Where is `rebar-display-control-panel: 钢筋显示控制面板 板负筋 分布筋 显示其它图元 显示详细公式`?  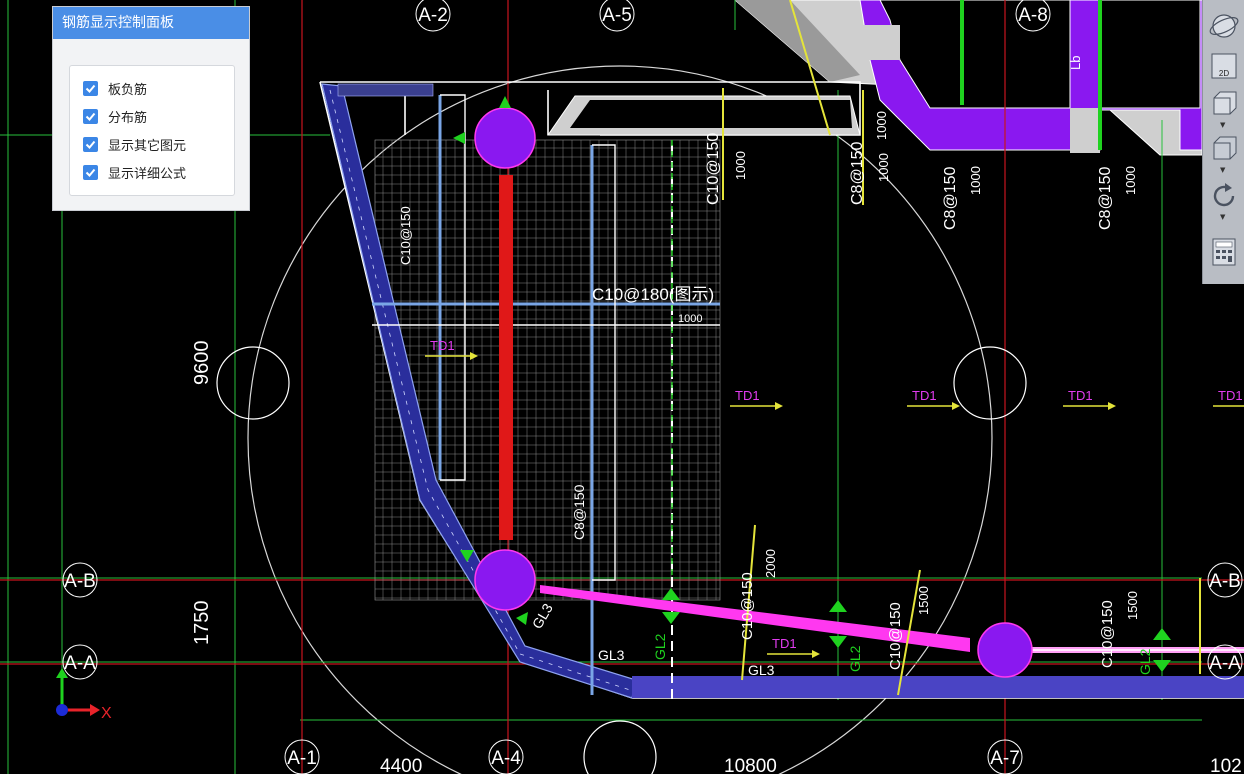 rebar-display-control-panel: 钢筋显示控制面板 板负筋 分布筋 显示其它图元 显示详细公式 is located at coordinates (151, 108).